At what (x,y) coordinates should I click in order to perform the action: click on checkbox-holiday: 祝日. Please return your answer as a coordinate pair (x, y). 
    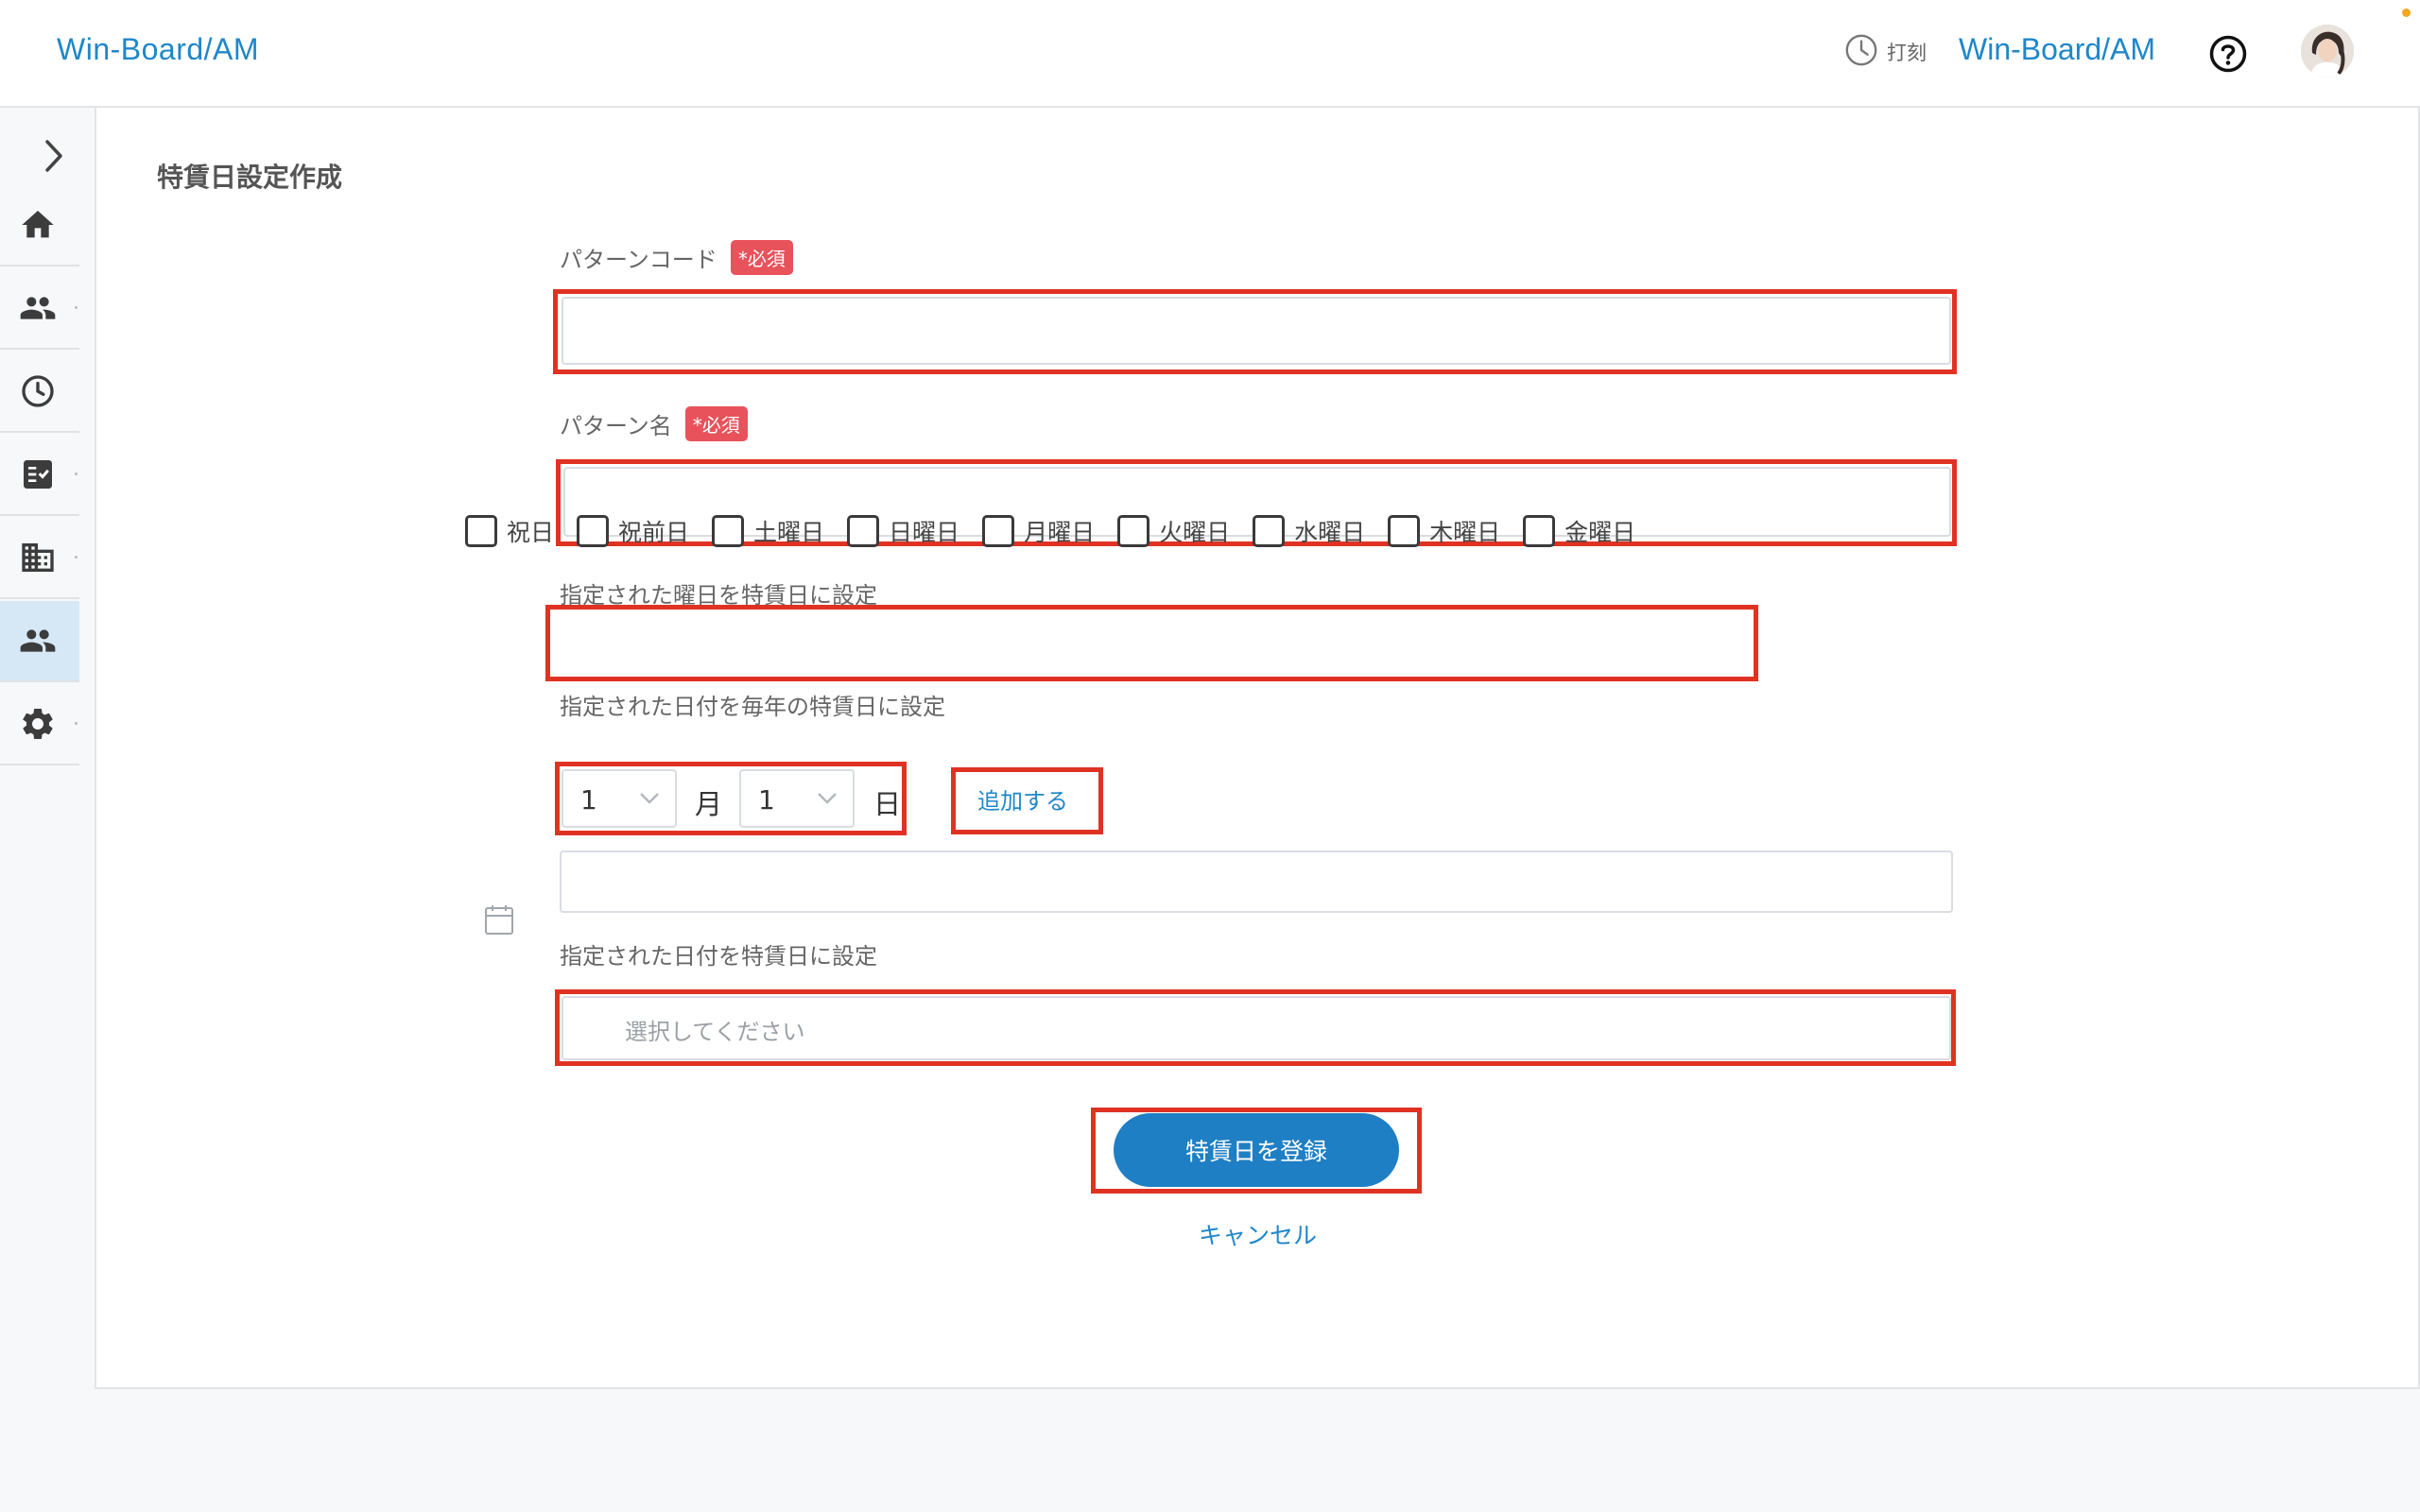
    Looking at the image, I should click on (509, 531).